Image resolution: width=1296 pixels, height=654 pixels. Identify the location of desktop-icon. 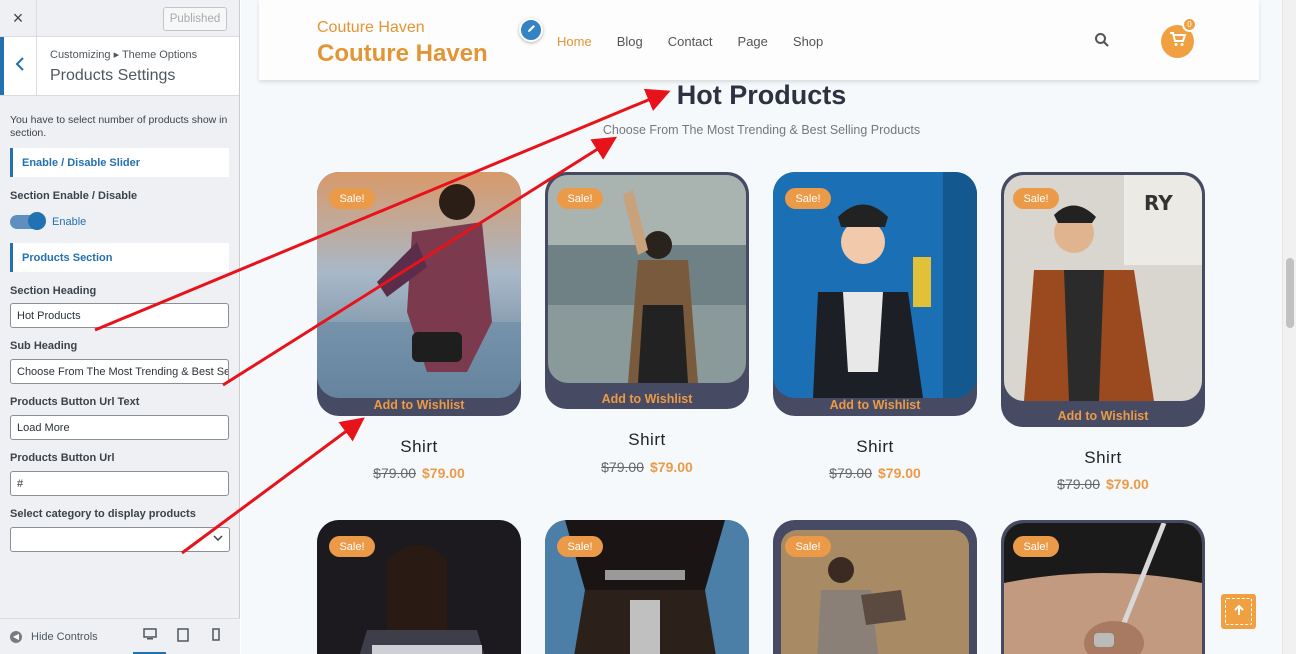
(149, 636).